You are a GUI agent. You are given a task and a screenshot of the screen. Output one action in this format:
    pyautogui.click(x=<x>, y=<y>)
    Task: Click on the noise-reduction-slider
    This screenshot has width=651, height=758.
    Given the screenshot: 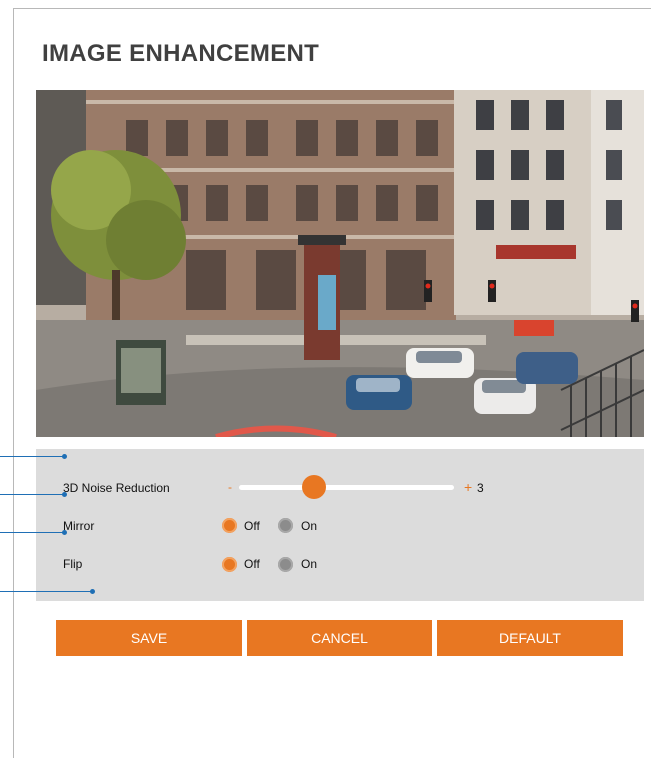 What is the action you would take?
    pyautogui.click(x=346, y=487)
    